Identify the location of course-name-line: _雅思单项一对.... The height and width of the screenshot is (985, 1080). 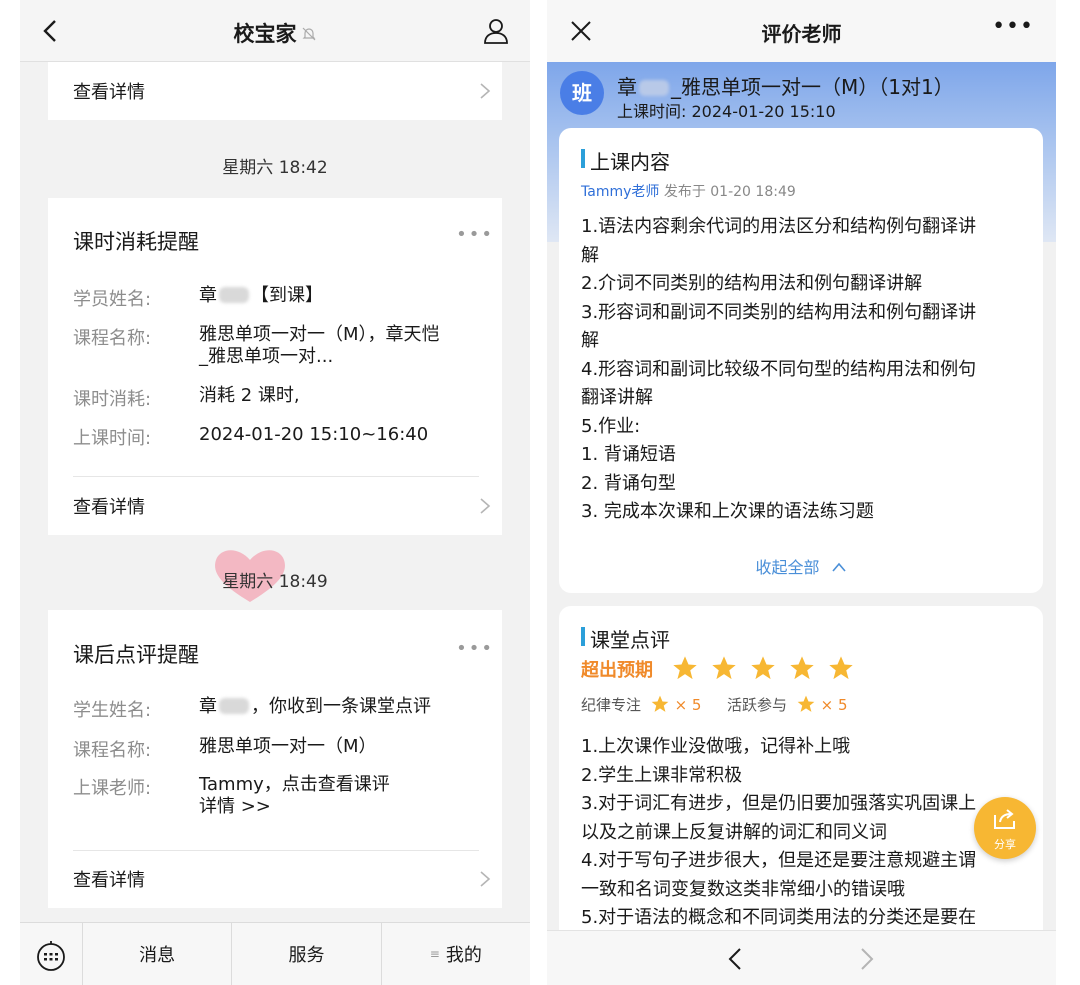
(266, 356).